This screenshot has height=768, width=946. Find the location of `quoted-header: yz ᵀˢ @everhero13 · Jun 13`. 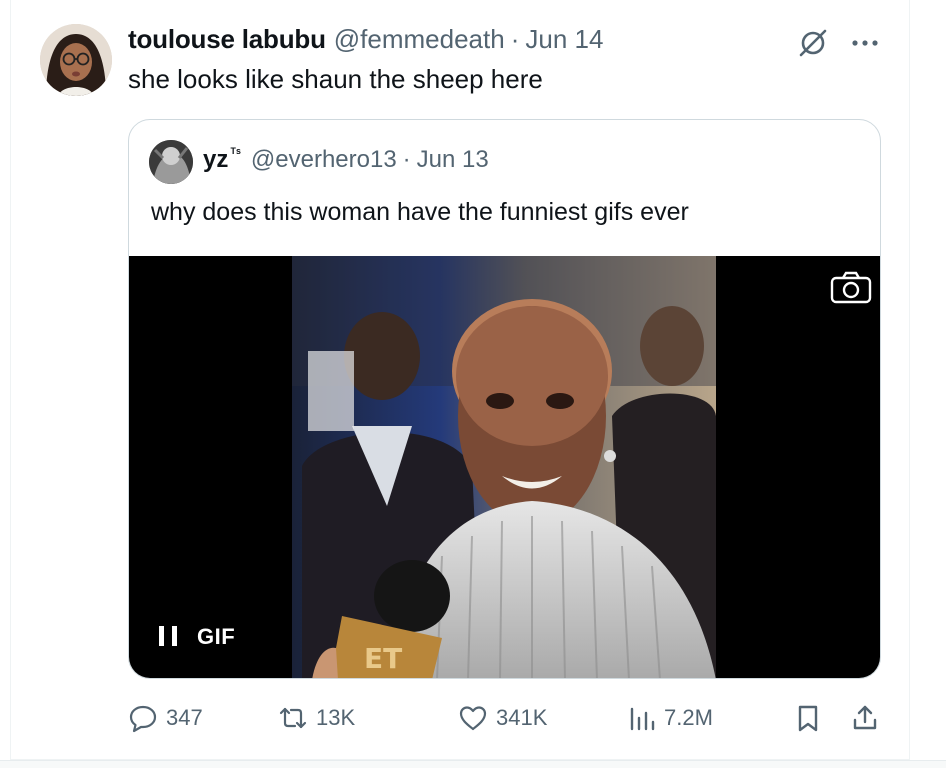

quoted-header: yz ᵀˢ @everhero13 · Jun 13 is located at coordinates (346, 159).